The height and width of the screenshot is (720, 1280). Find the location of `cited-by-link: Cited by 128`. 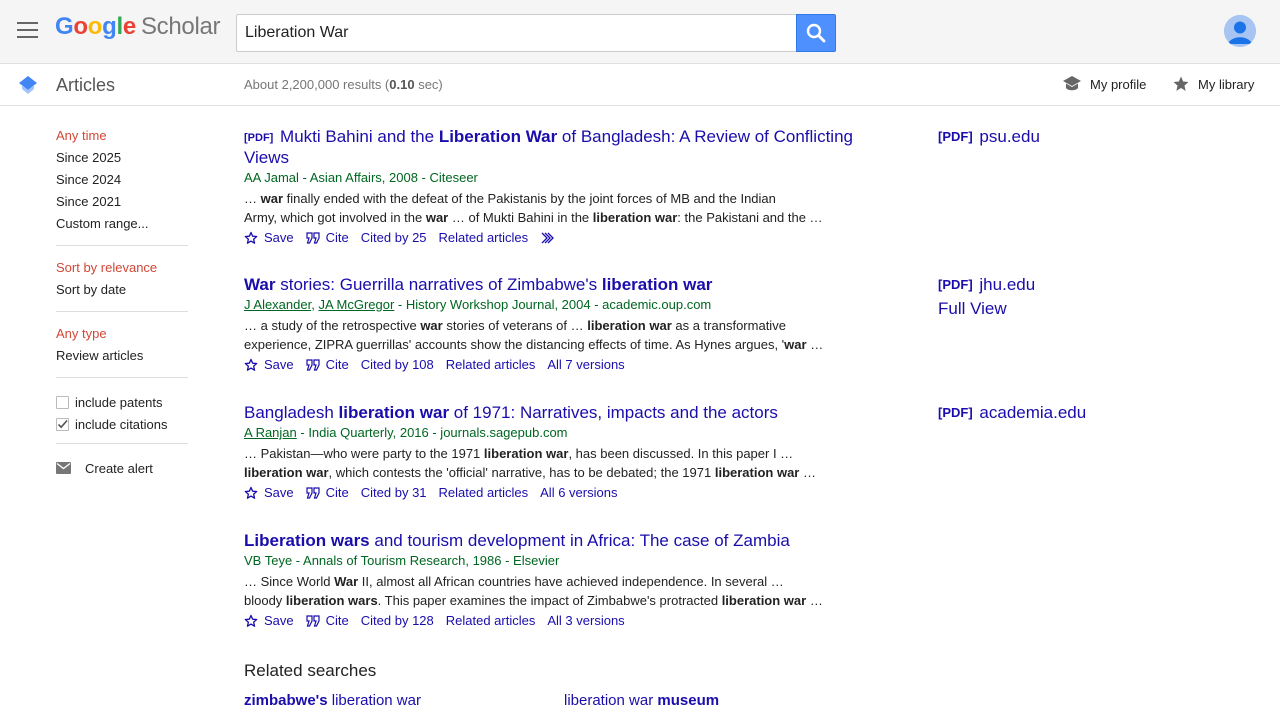

cited-by-link: Cited by 128 is located at coordinates (397, 621).